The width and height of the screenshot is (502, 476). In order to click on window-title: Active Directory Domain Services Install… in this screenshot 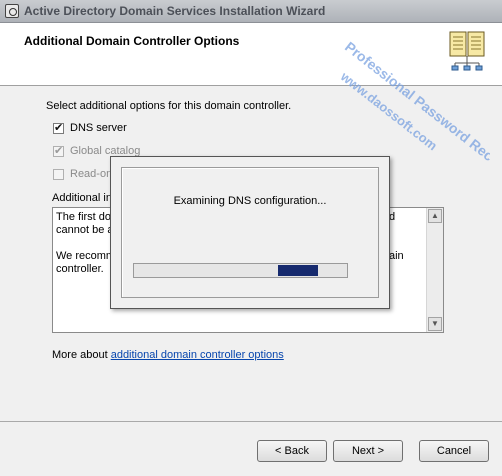, I will do `click(175, 11)`.